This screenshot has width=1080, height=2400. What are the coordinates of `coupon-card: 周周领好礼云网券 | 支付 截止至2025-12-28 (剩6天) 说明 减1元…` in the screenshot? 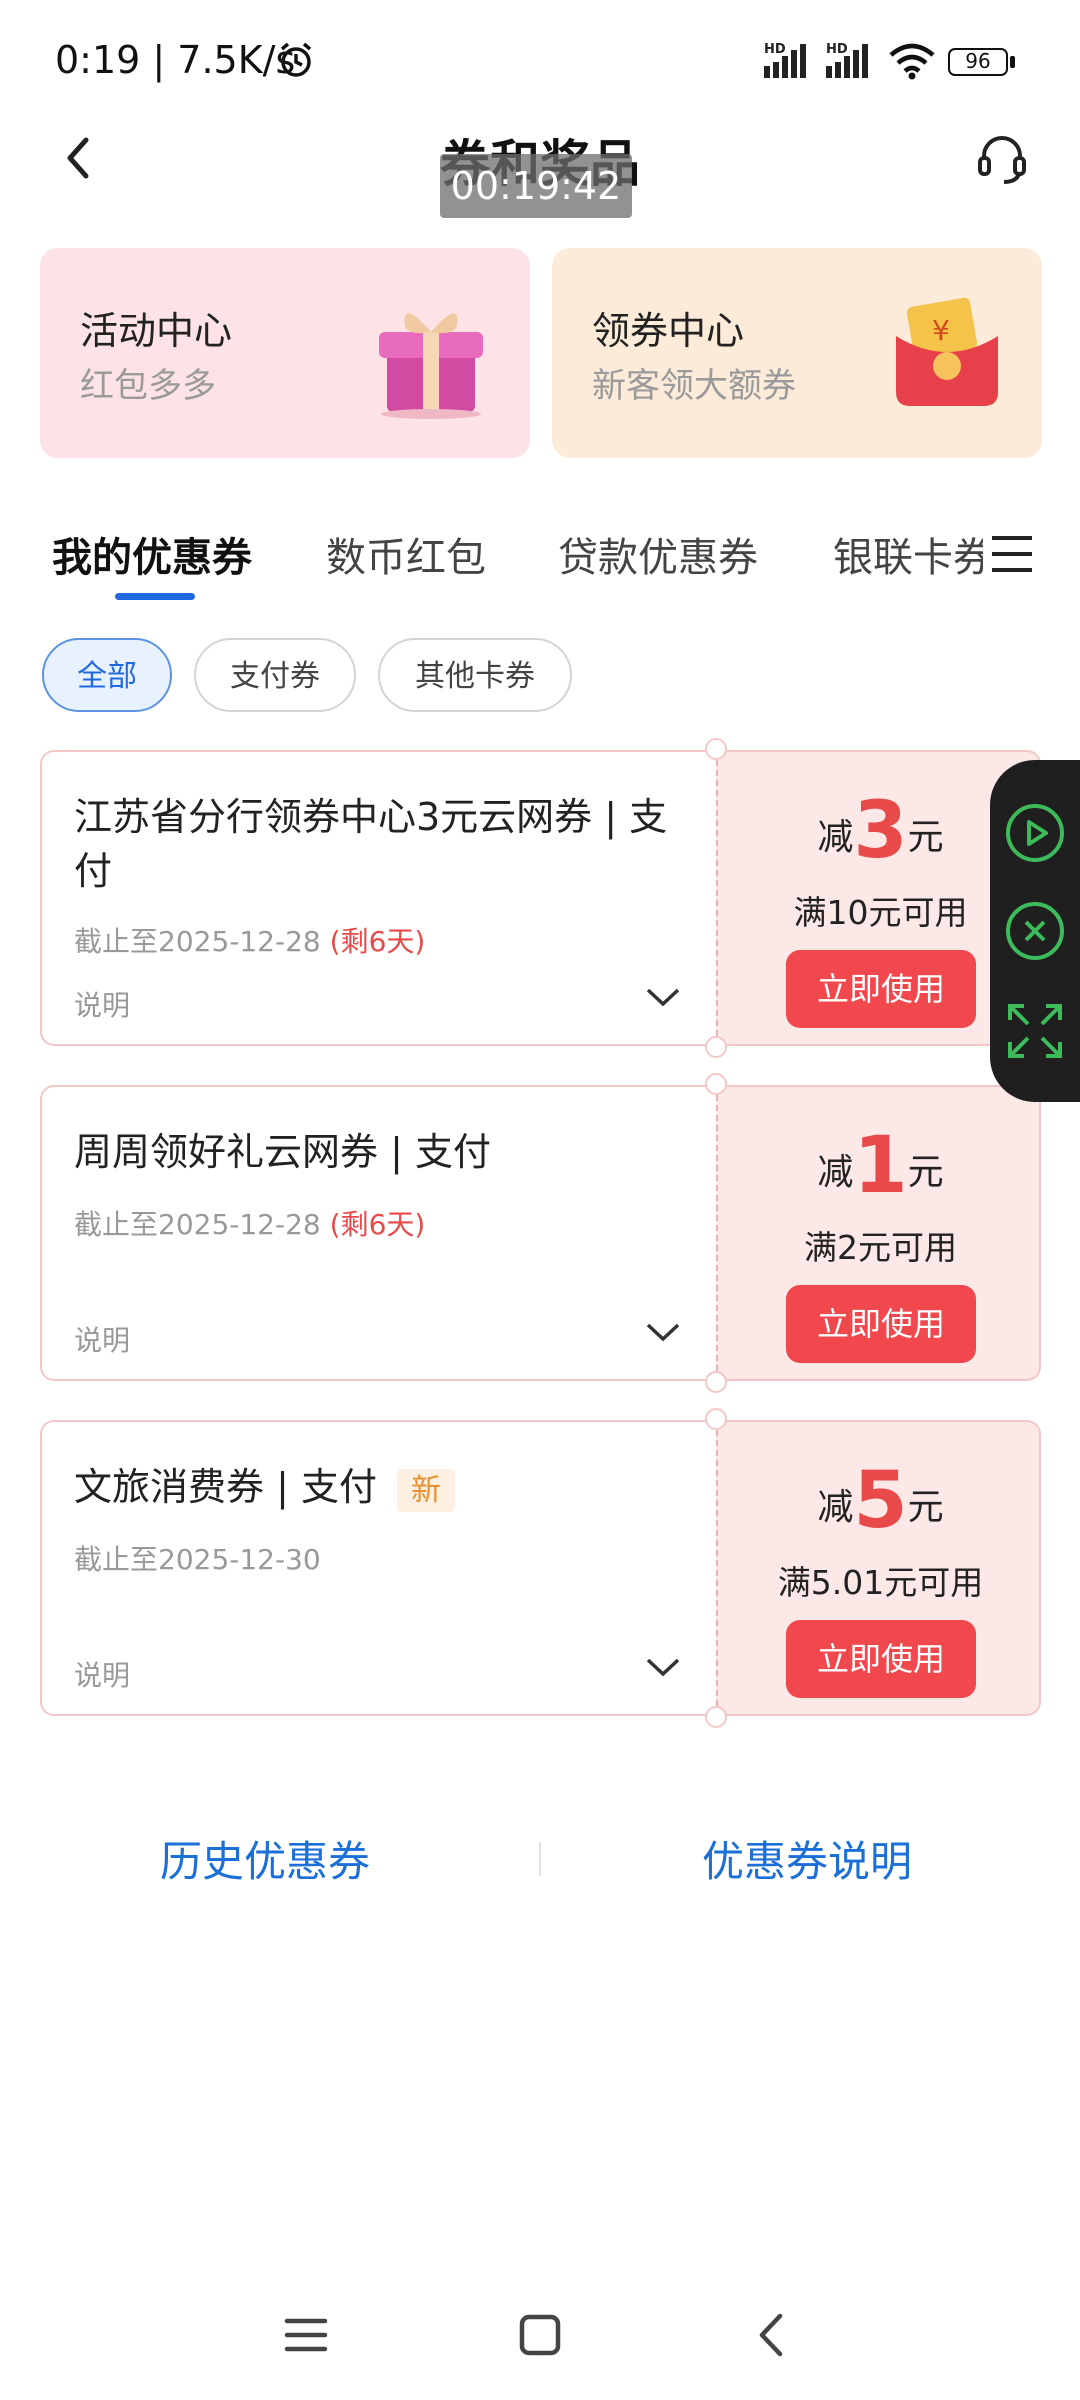 It's located at (540, 1233).